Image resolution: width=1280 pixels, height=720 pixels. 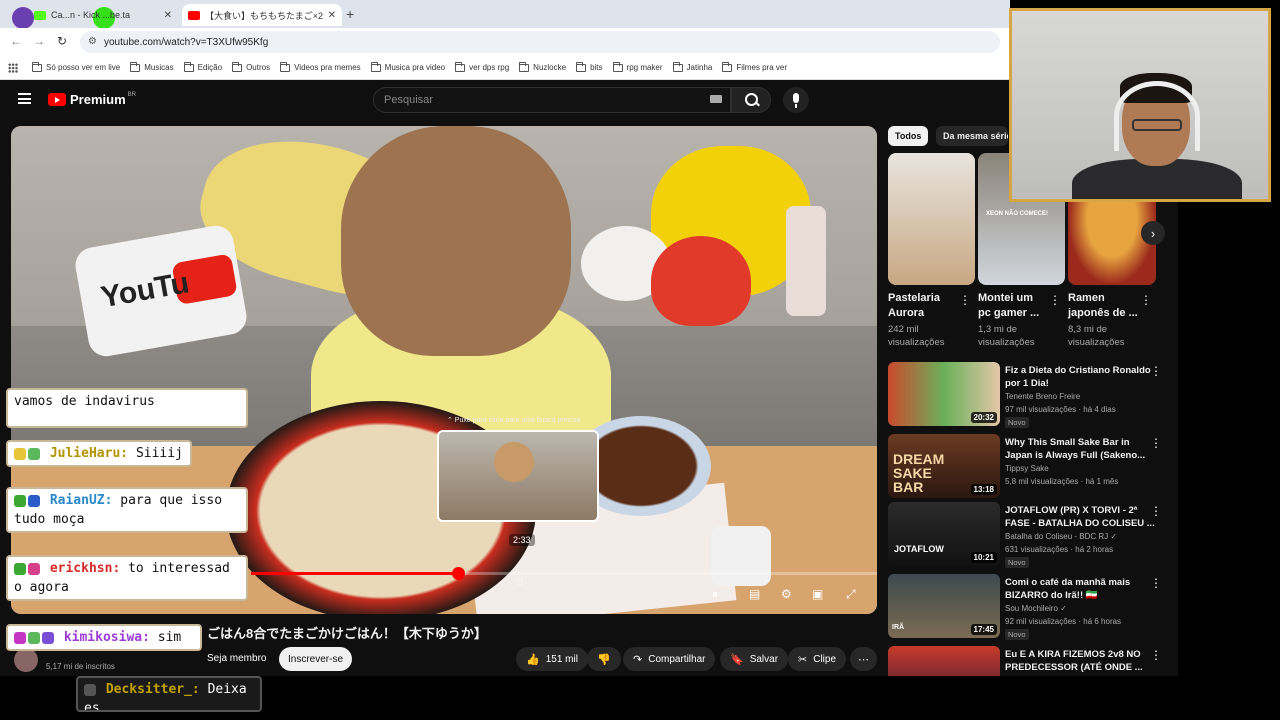 I want to click on progress-scrubber, so click(x=458, y=573).